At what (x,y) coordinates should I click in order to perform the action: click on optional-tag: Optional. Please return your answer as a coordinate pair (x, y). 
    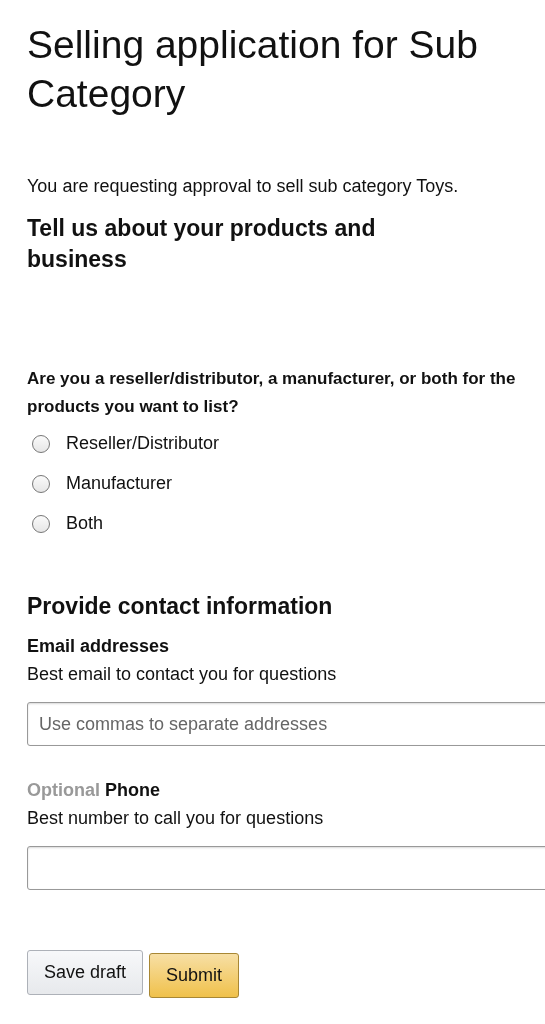
    Looking at the image, I should click on (63, 790).